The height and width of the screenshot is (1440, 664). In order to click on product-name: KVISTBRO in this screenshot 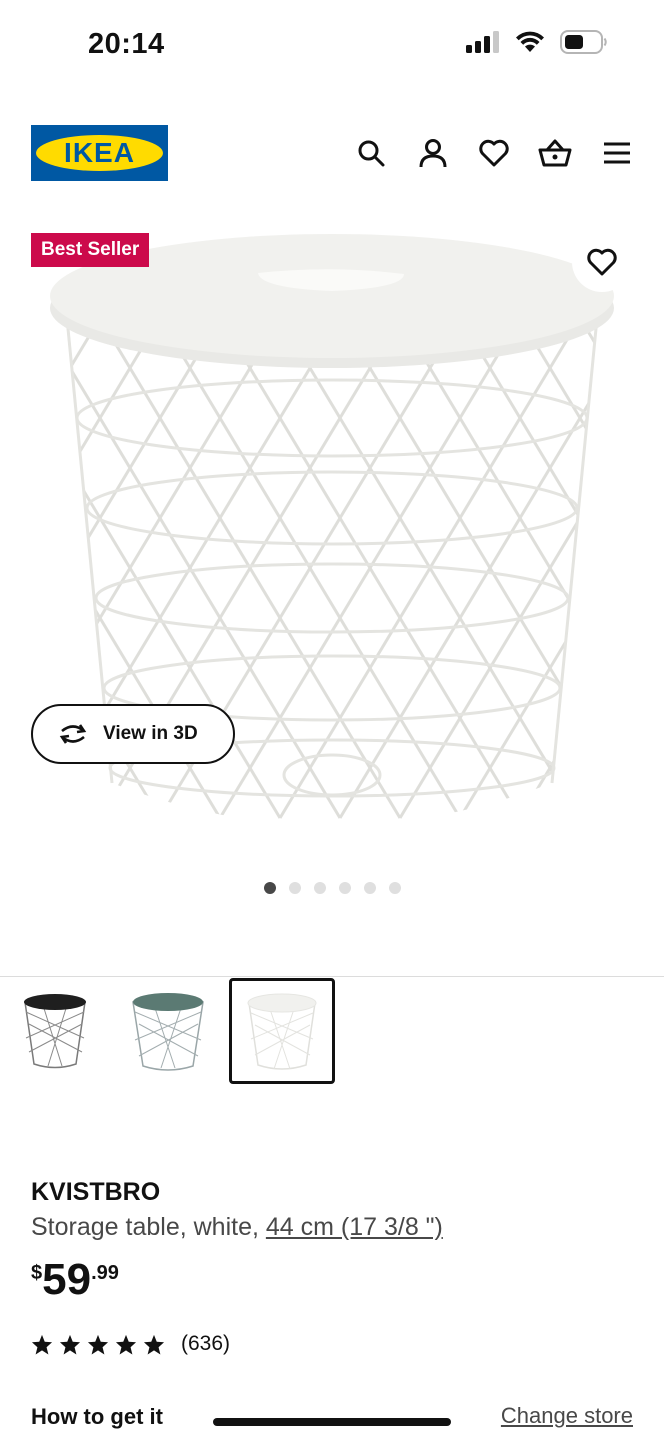, I will do `click(96, 1192)`.